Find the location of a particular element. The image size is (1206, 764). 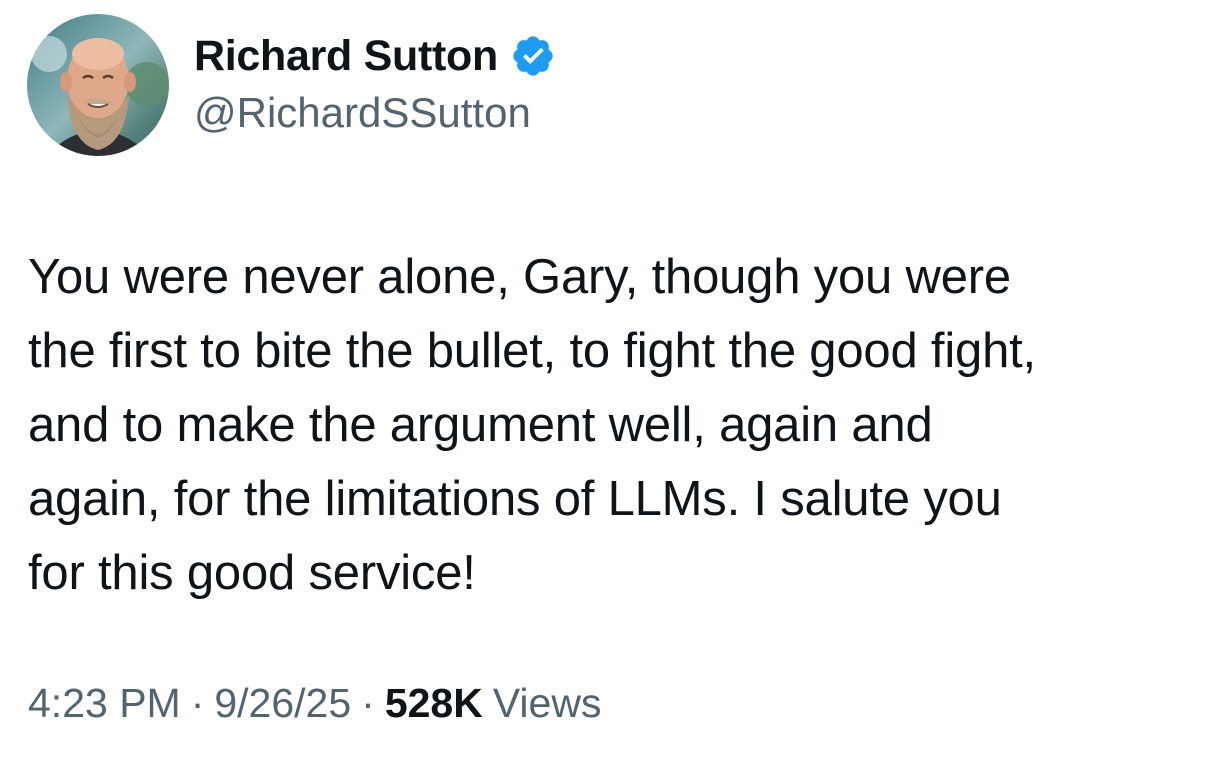

name-row: Richard Sutton is located at coordinates (375, 56).